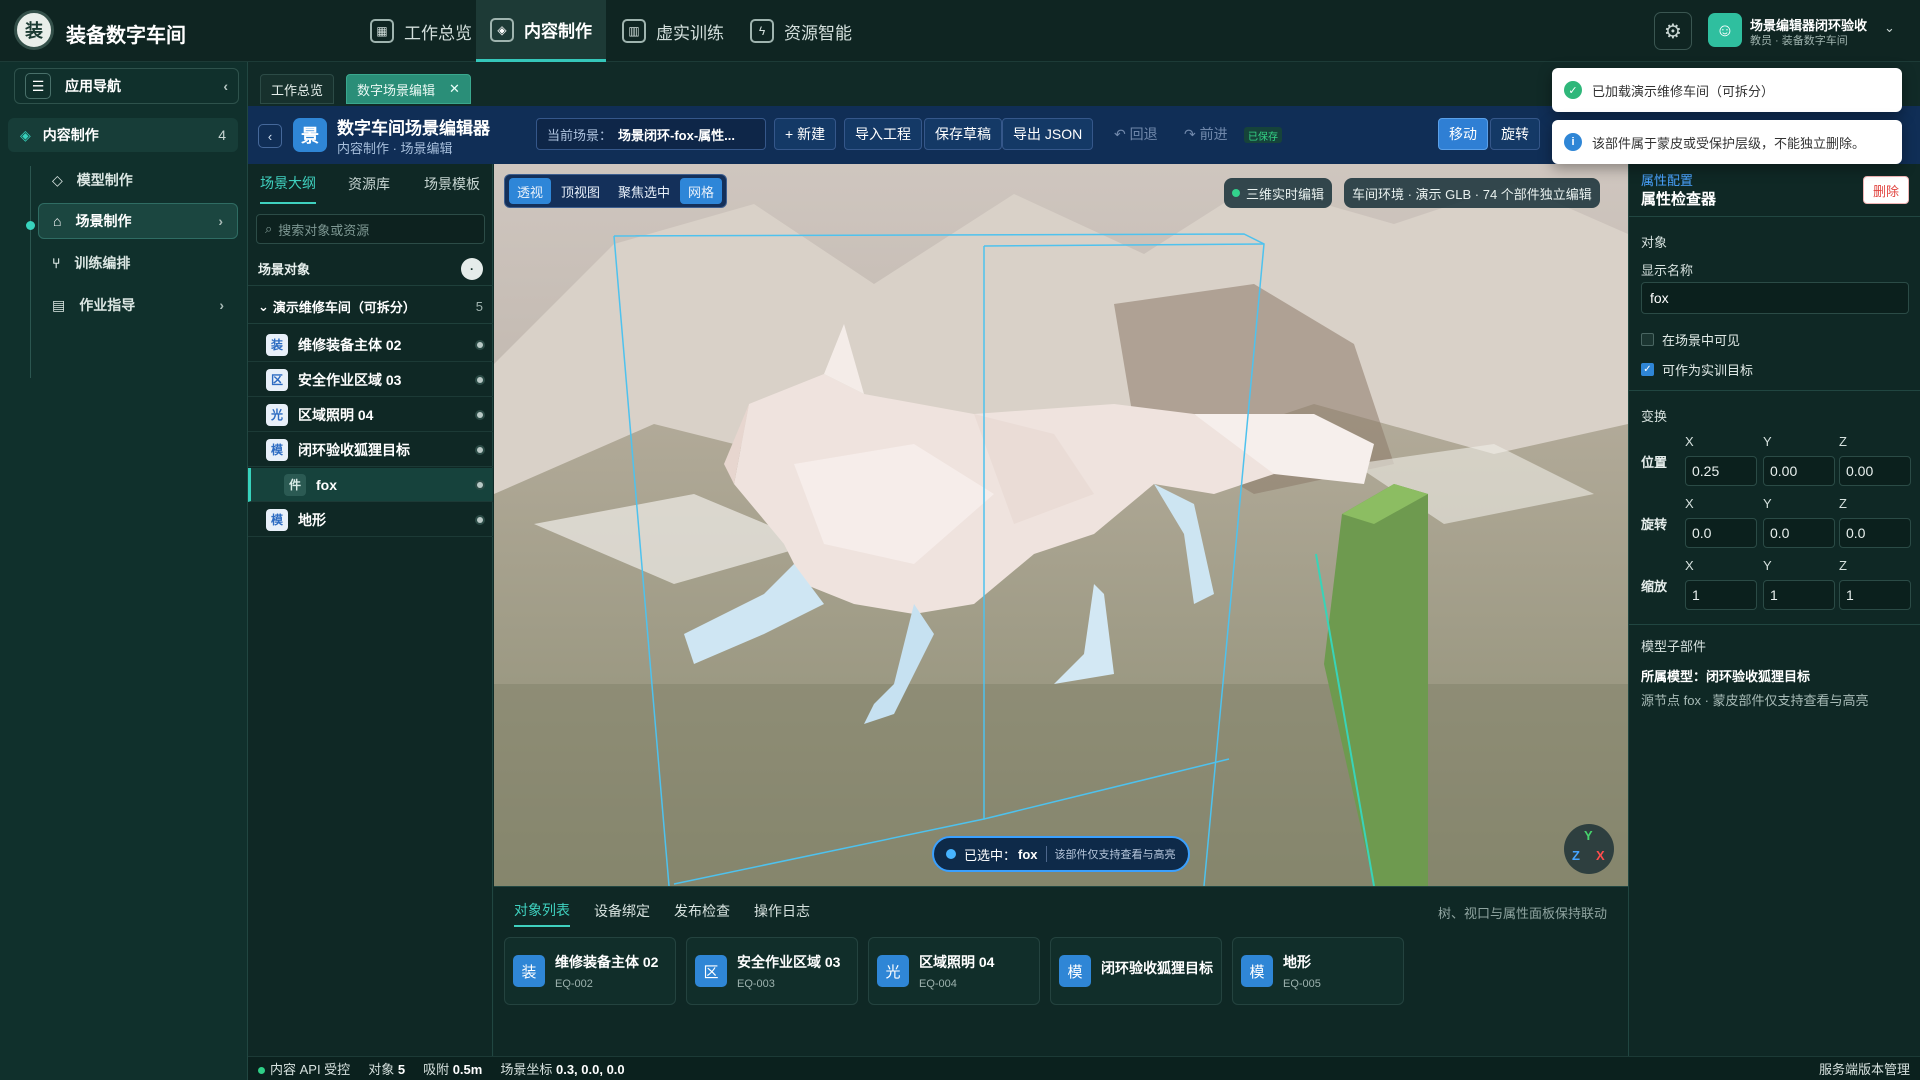 The width and height of the screenshot is (1920, 1080). Describe the element at coordinates (801, 31) in the screenshot. I see `nav-resources: ϟ 资源智能` at that location.